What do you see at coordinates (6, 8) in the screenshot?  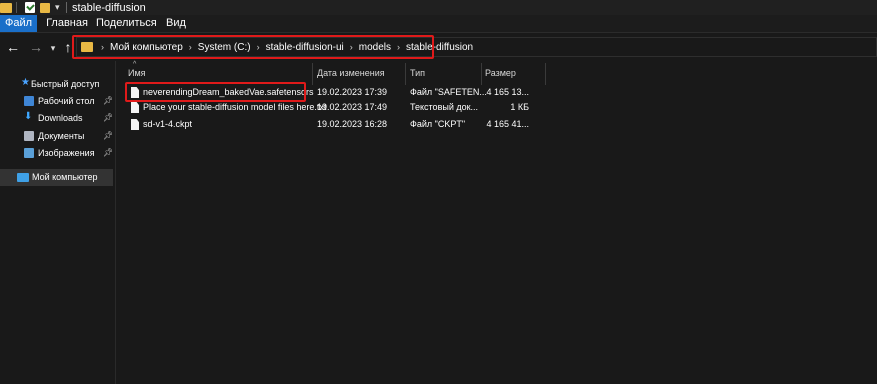 I see `folder-icon` at bounding box center [6, 8].